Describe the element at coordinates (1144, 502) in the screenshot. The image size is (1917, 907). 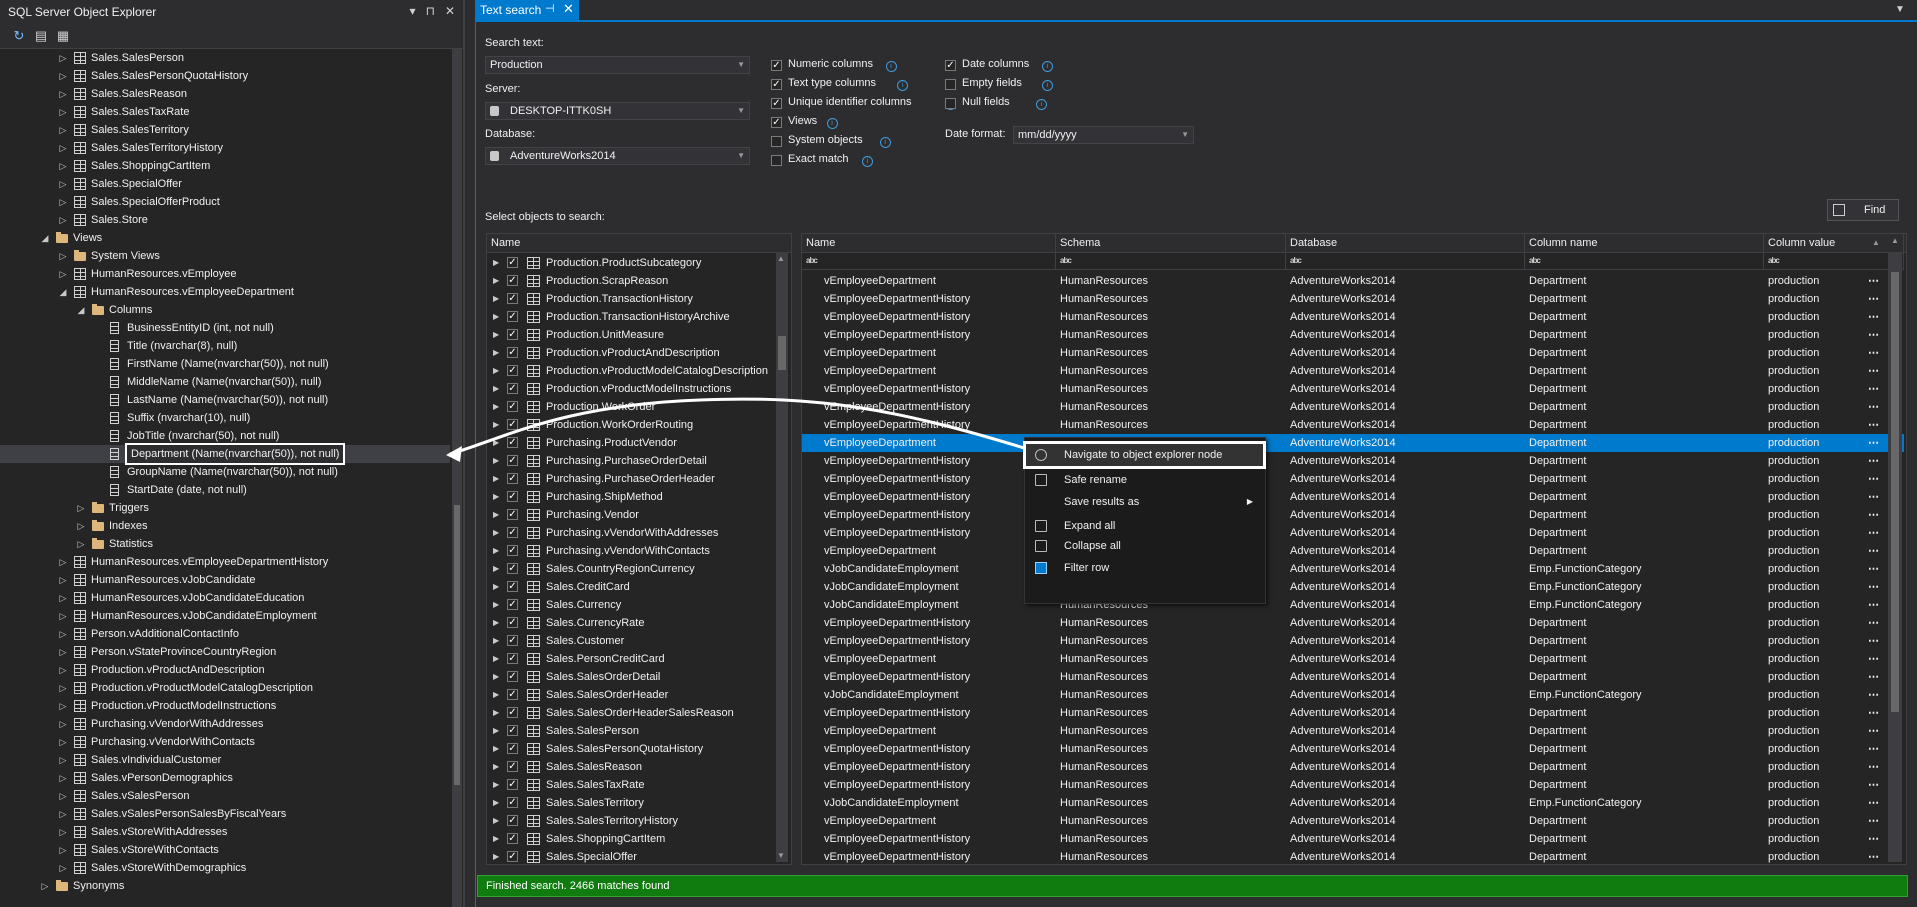
I see `menu-item: Save results as ▶` at that location.